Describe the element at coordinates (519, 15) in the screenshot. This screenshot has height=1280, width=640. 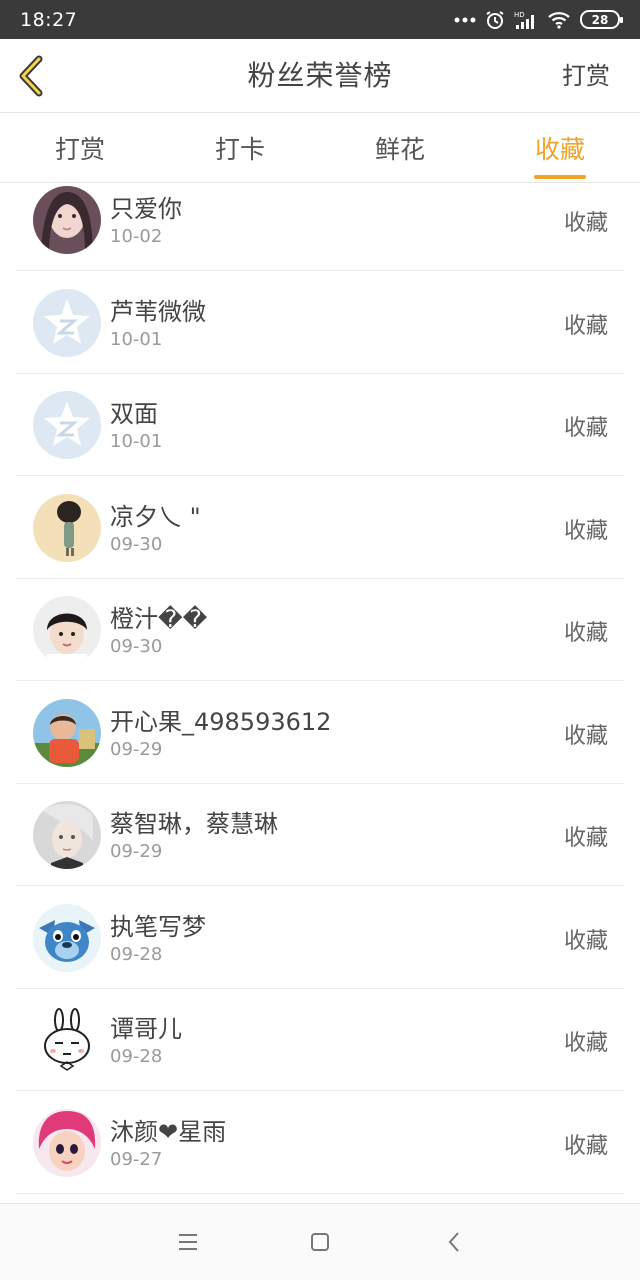
I see `svg-text: HD` at that location.